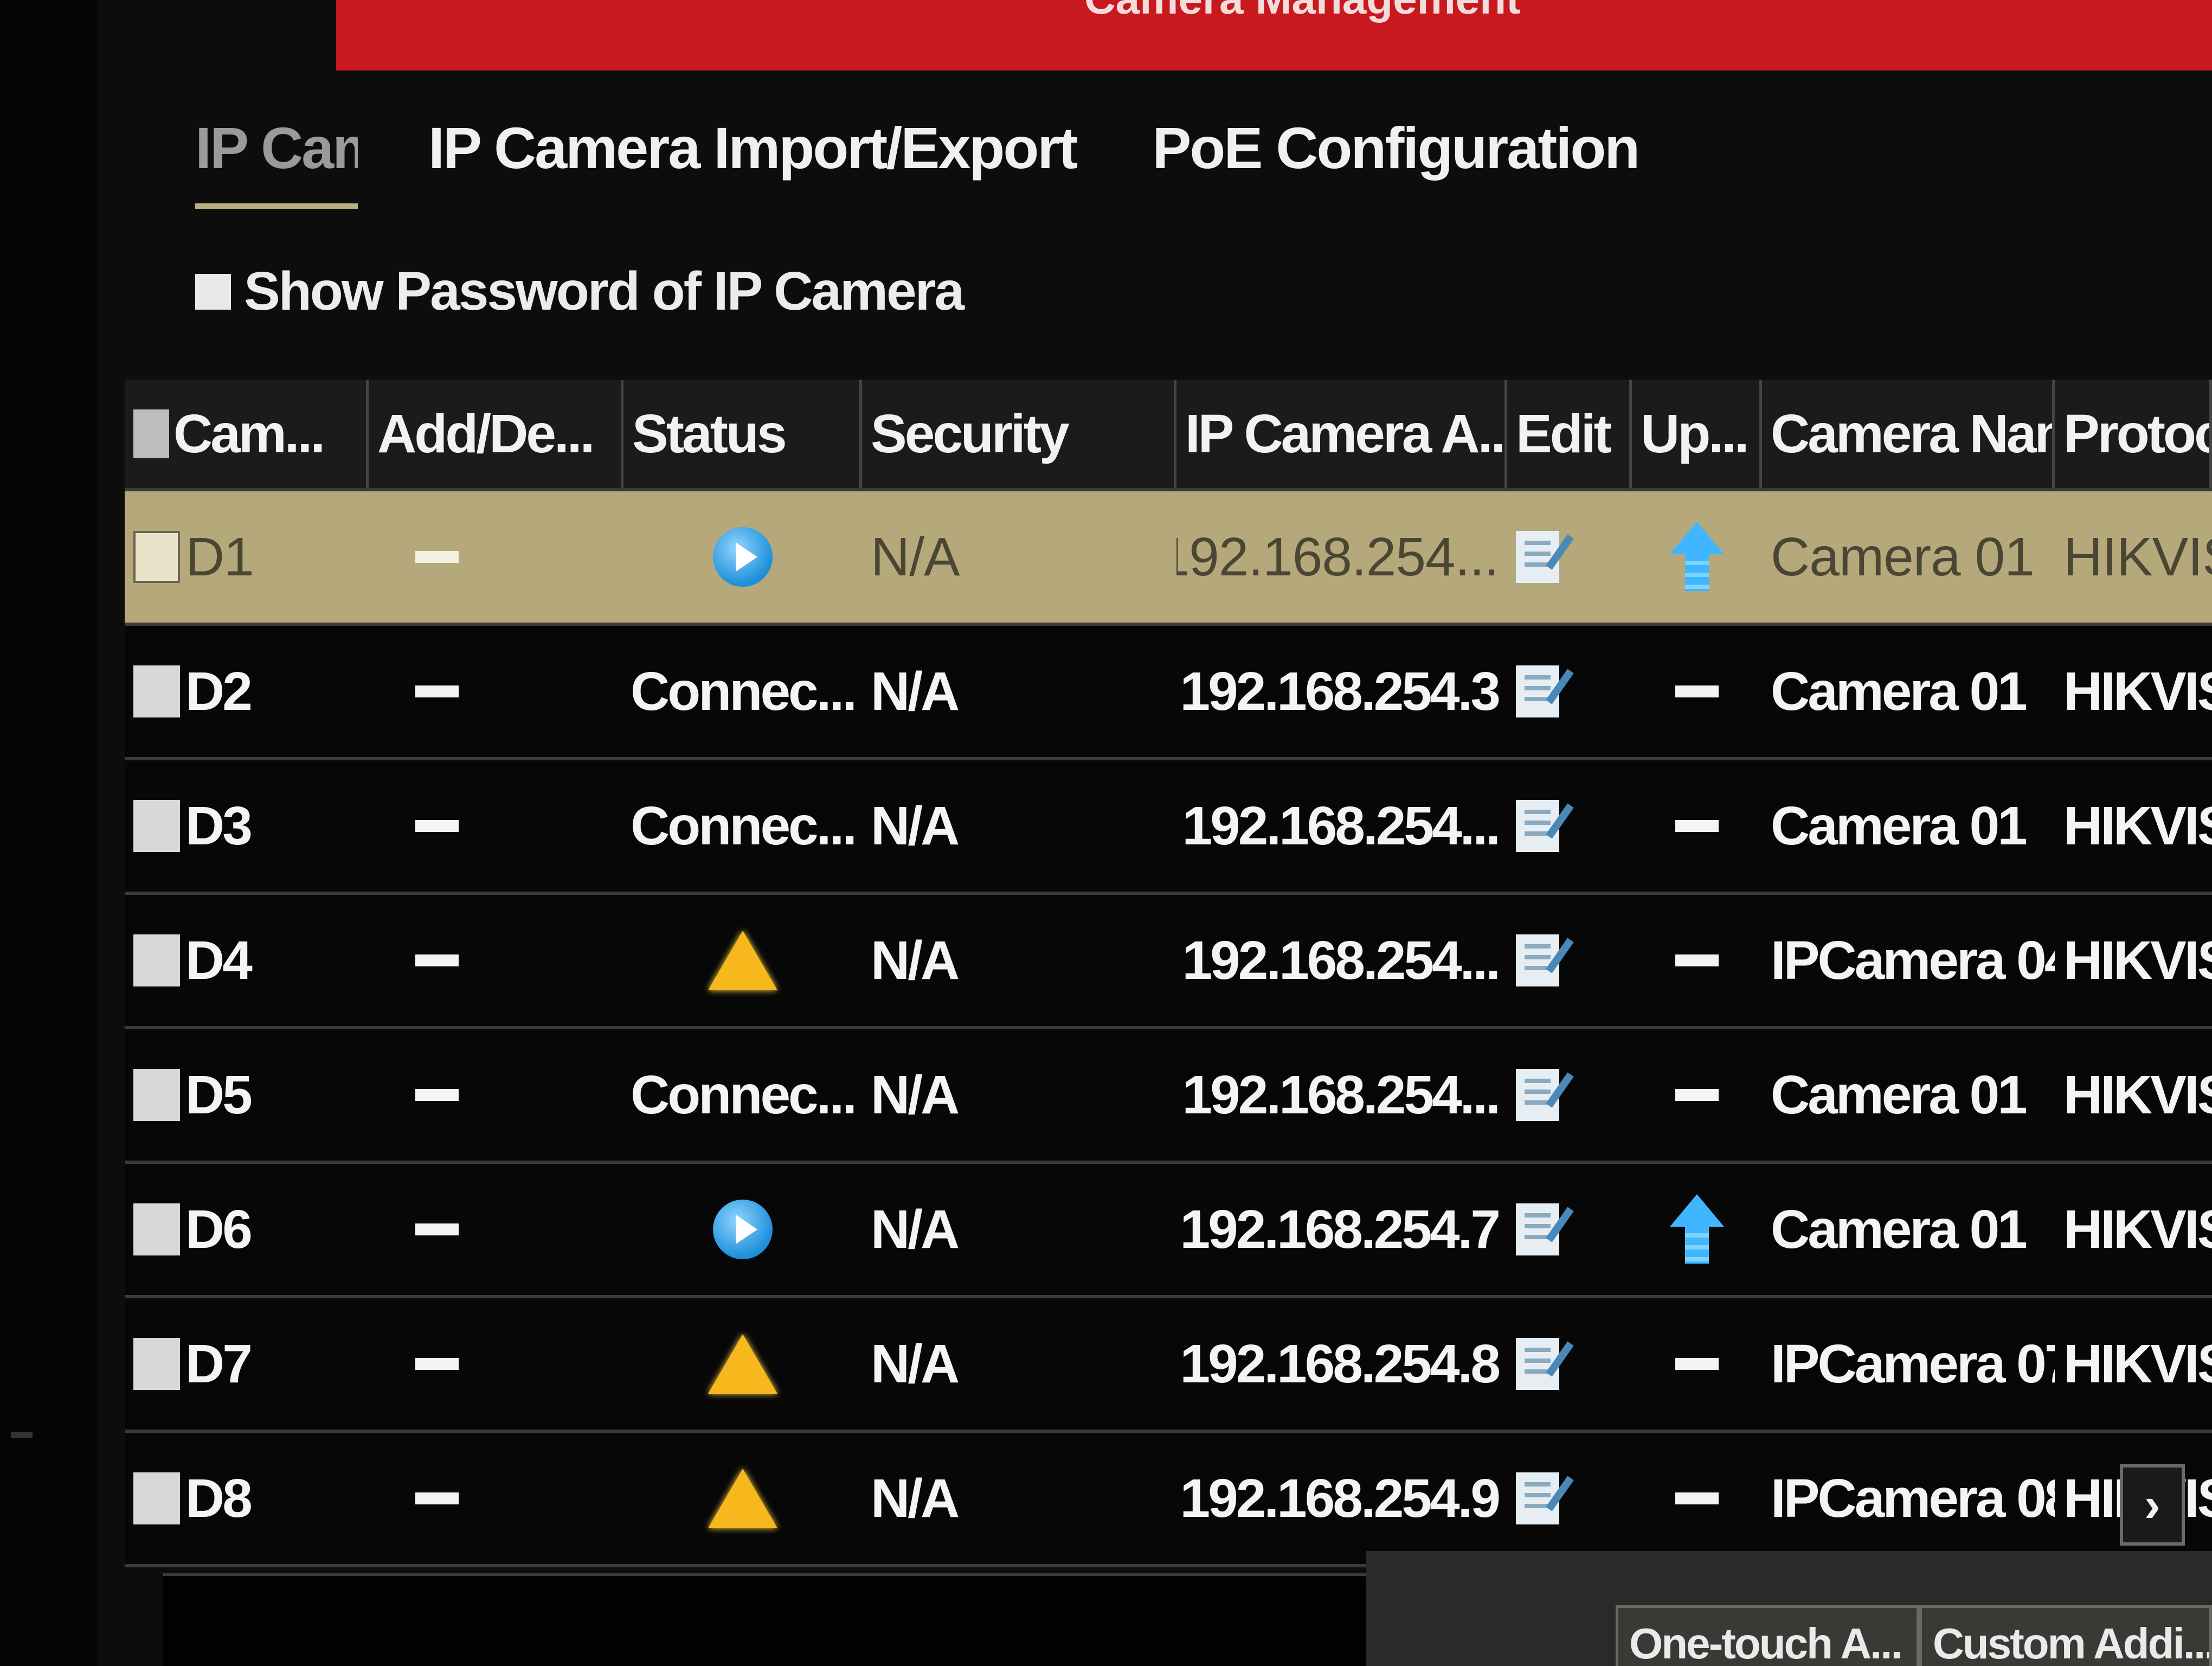 The image size is (2212, 1666). What do you see at coordinates (2152, 1505) in the screenshot?
I see `next-page-button: ›` at bounding box center [2152, 1505].